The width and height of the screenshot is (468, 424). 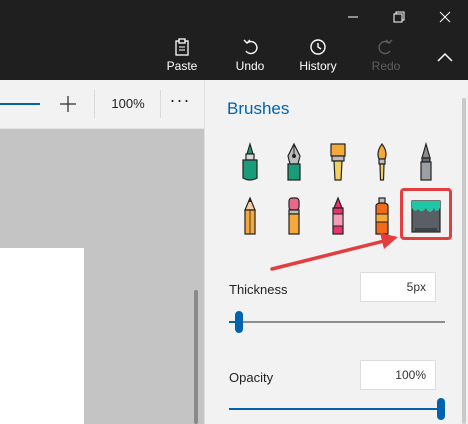 I want to click on marker-icon, so click(x=250, y=161).